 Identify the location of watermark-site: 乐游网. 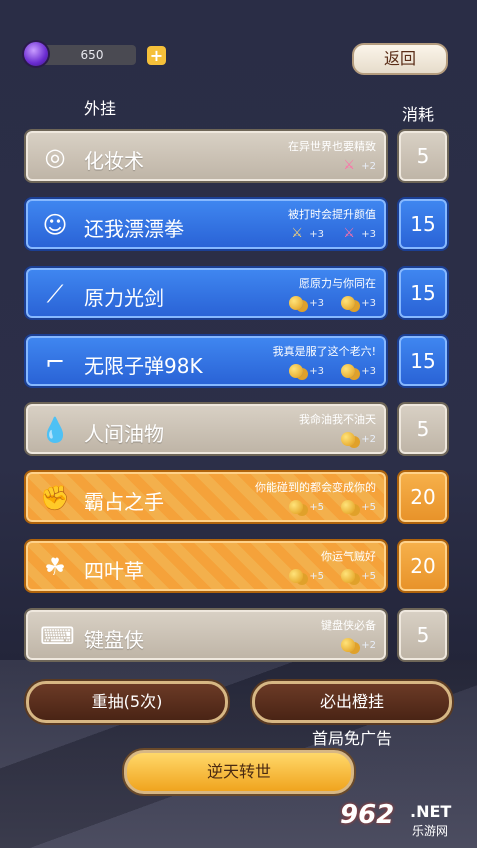
(430, 831).